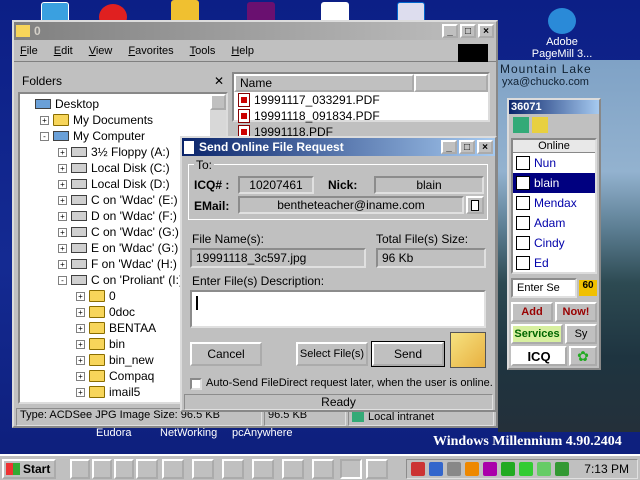 The width and height of the screenshot is (640, 480). Describe the element at coordinates (150, 51) in the screenshot. I see `menu-favorites: Favorites` at that location.